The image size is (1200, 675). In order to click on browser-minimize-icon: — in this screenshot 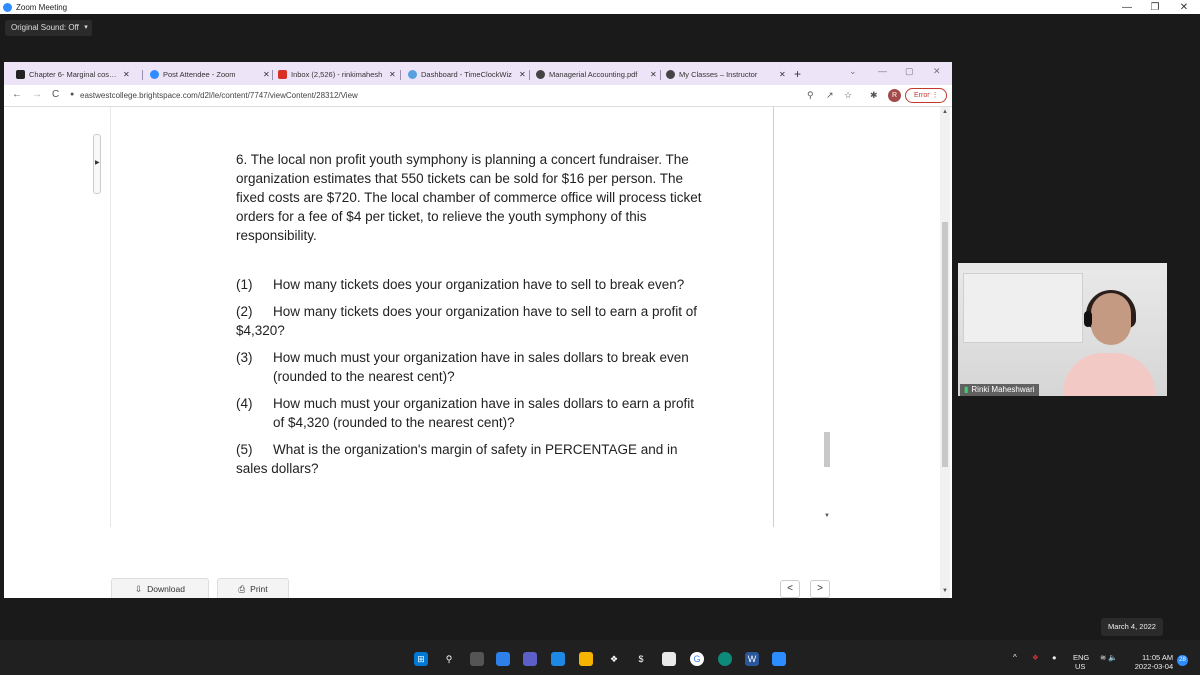, I will do `click(882, 71)`.